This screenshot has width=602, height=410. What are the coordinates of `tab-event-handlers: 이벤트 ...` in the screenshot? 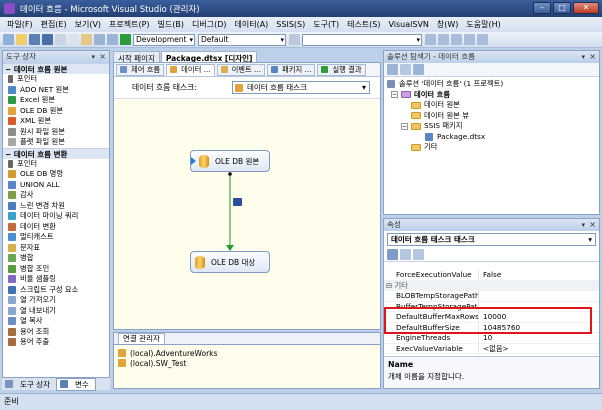 It's located at (241, 69).